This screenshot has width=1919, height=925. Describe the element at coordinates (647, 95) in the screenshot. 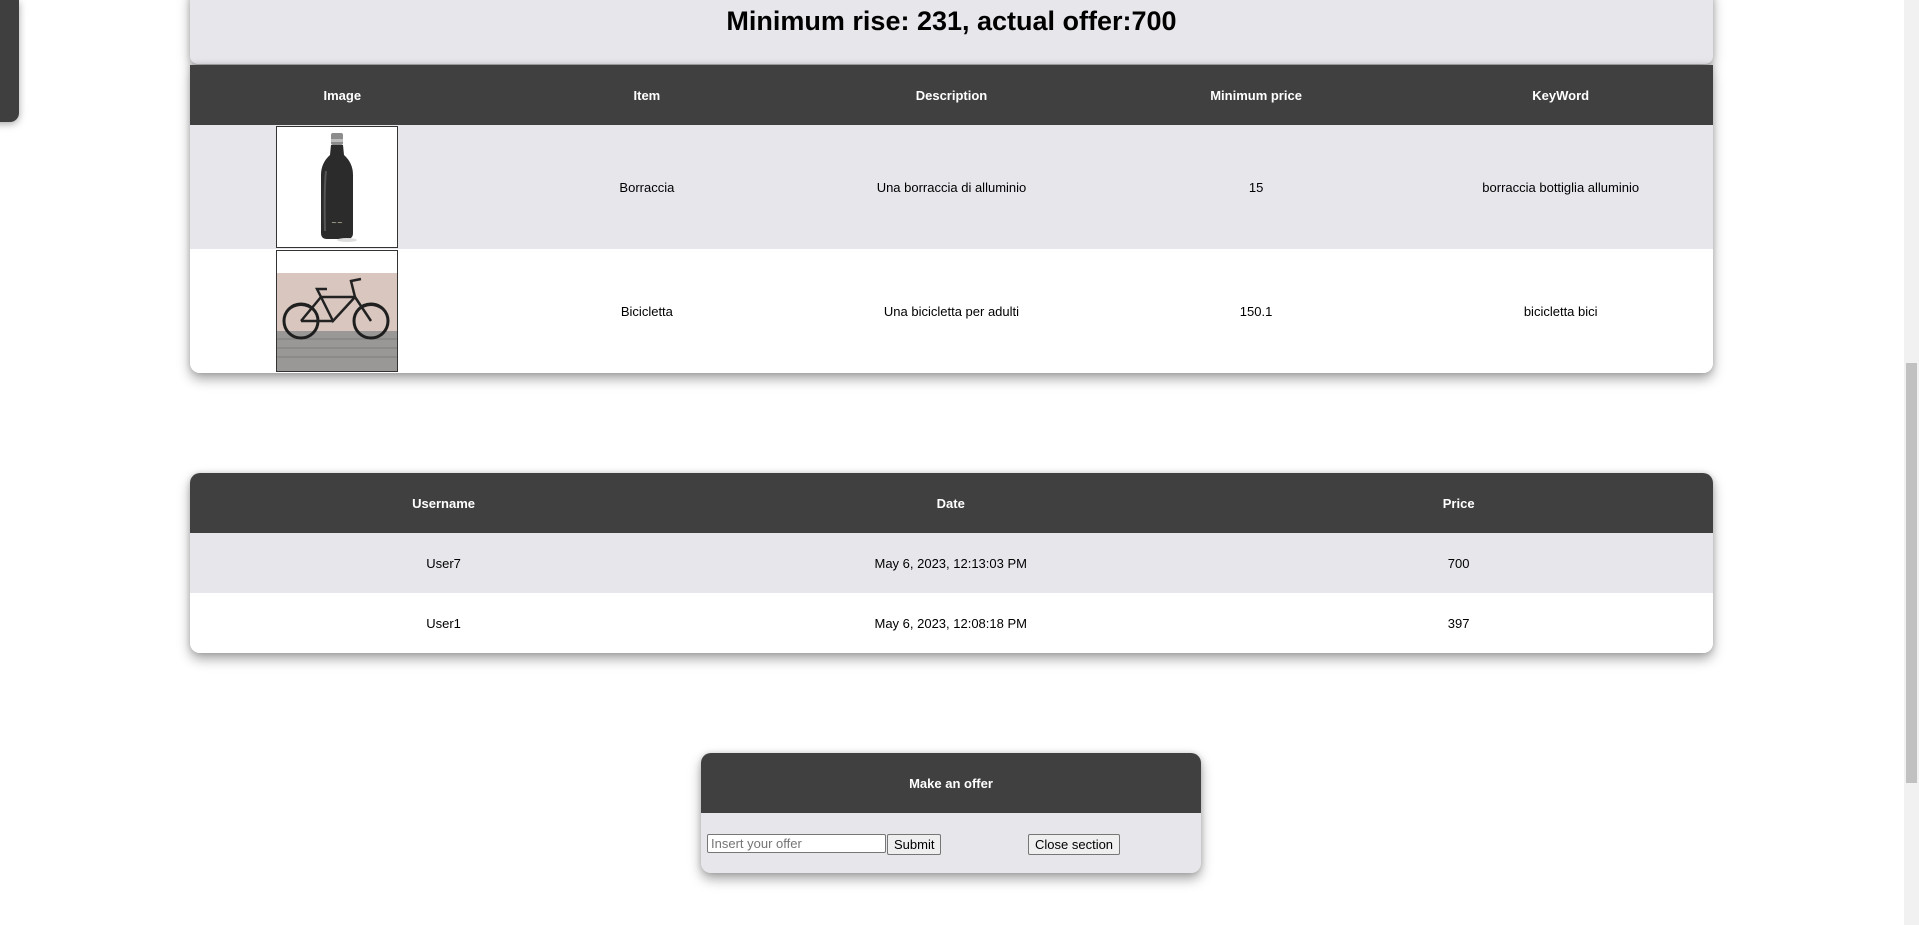

I see `col-item: Item` at that location.